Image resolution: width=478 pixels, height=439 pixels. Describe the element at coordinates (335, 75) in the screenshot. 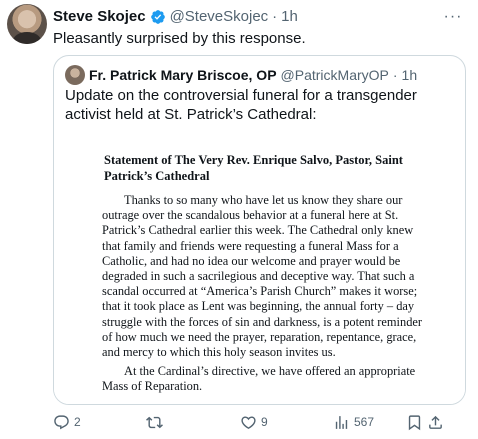

I see `quoted-author-handle: @PatrickMaryOP` at that location.